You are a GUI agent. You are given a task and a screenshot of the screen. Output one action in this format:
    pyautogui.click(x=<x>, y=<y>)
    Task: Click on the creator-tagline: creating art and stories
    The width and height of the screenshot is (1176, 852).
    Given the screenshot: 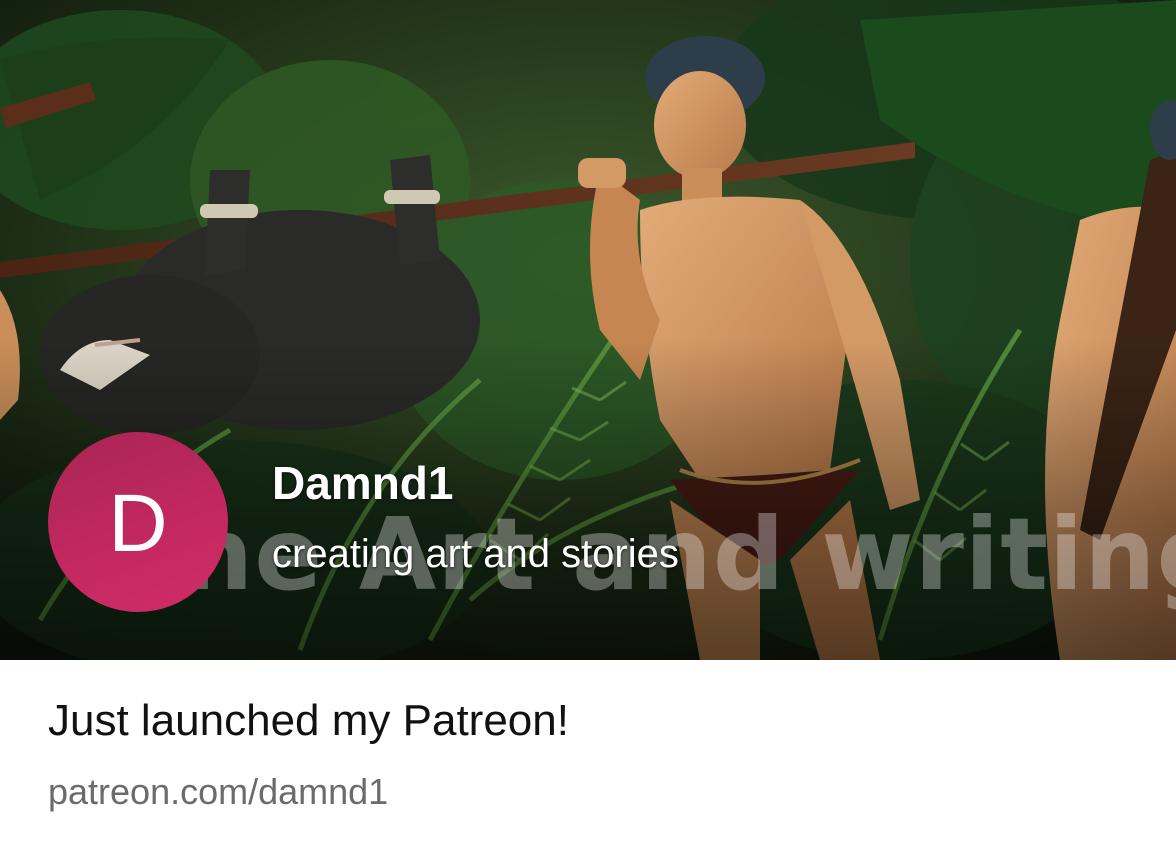 What is the action you would take?
    pyautogui.click(x=475, y=554)
    